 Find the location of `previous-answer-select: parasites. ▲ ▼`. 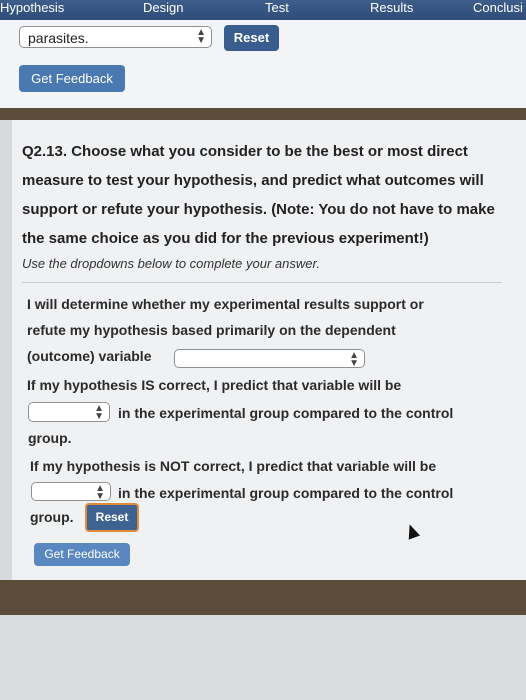

previous-answer-select: parasites. ▲ ▼ is located at coordinates (115, 37).